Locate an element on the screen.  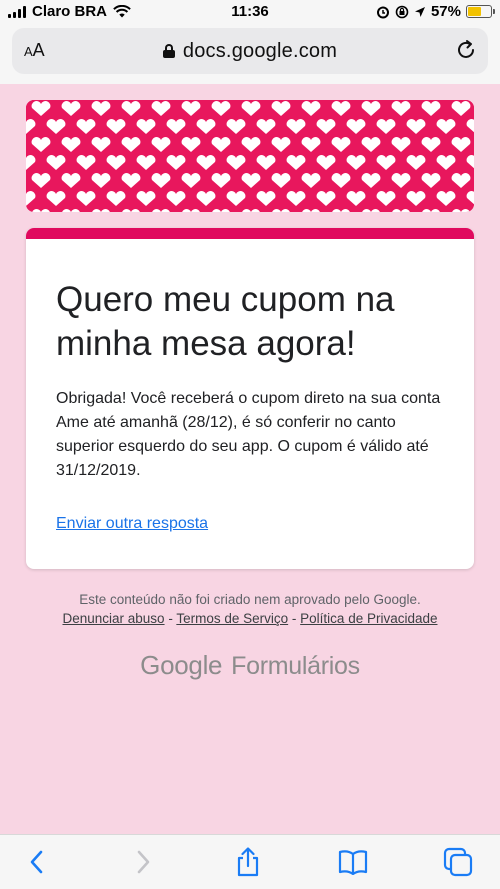
lock-icon is located at coordinates (168, 51).